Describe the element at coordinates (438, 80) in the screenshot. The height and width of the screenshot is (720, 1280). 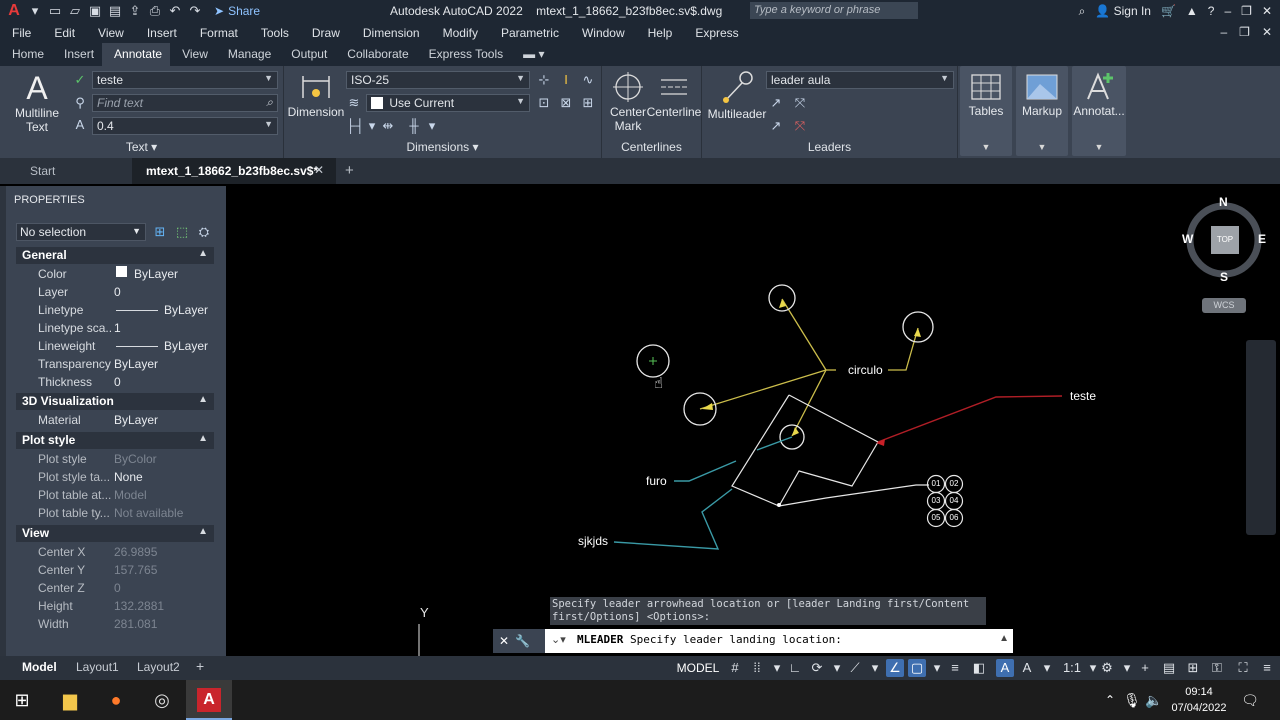
I see `dimension-style-select: ISO-25 ▼` at that location.